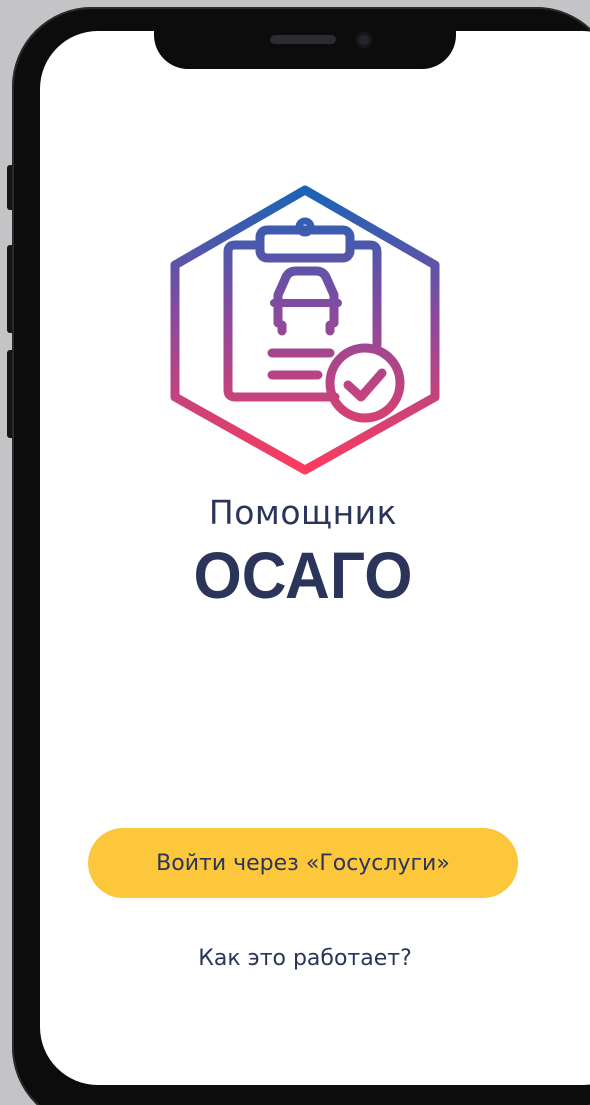  I want to click on how-it-works-link: Как это работает?, so click(305, 958).